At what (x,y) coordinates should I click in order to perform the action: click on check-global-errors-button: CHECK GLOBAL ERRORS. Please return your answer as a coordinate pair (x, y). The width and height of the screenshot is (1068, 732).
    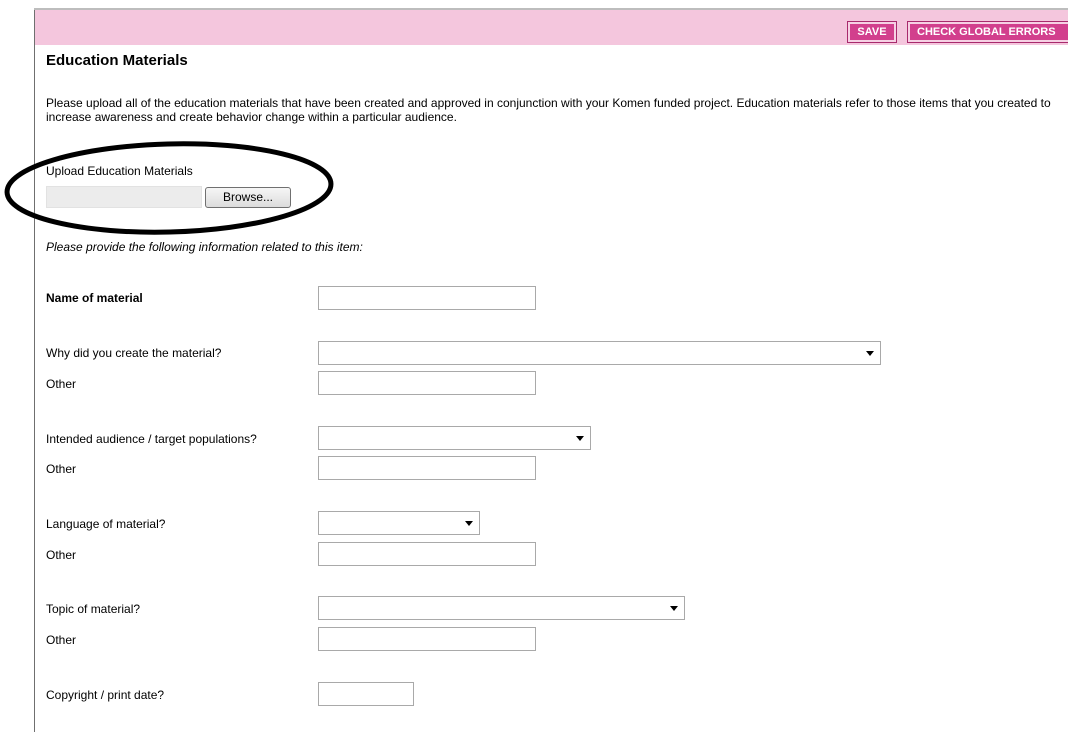
    Looking at the image, I should click on (987, 32).